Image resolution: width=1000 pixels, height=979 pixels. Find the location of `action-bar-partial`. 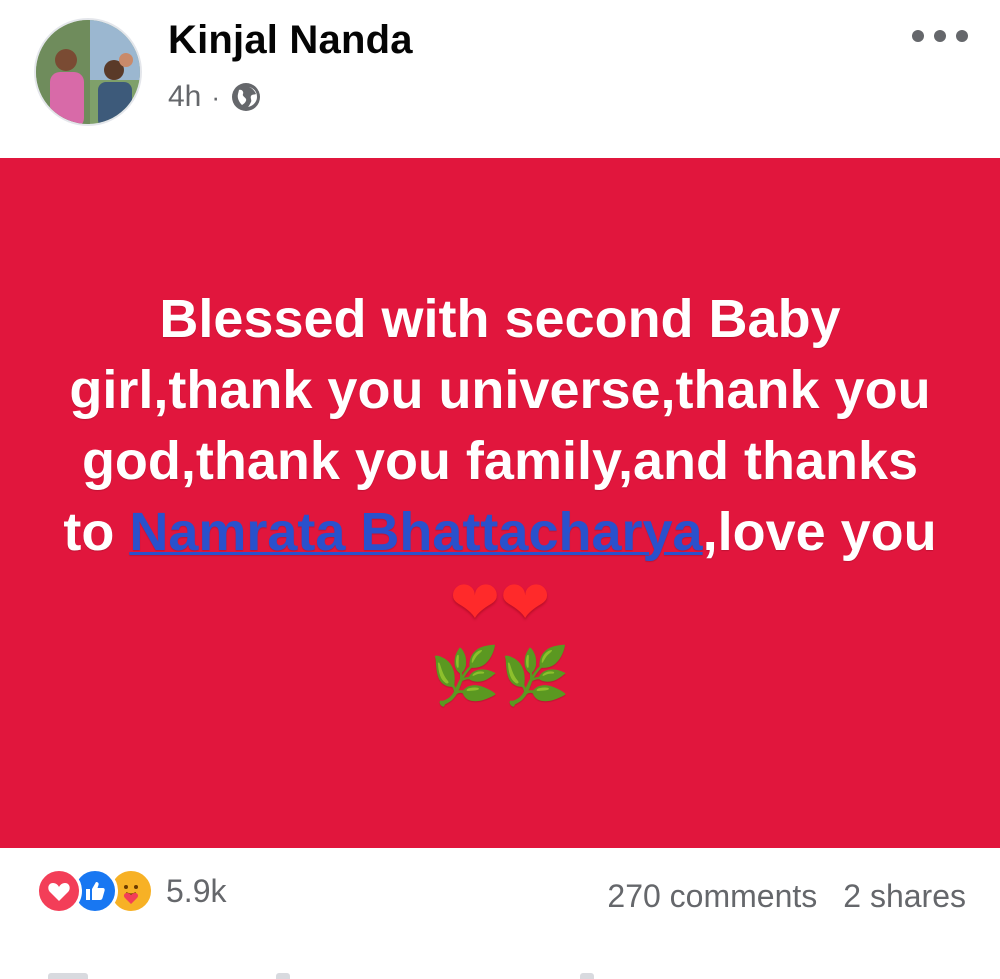

action-bar-partial is located at coordinates (500, 973).